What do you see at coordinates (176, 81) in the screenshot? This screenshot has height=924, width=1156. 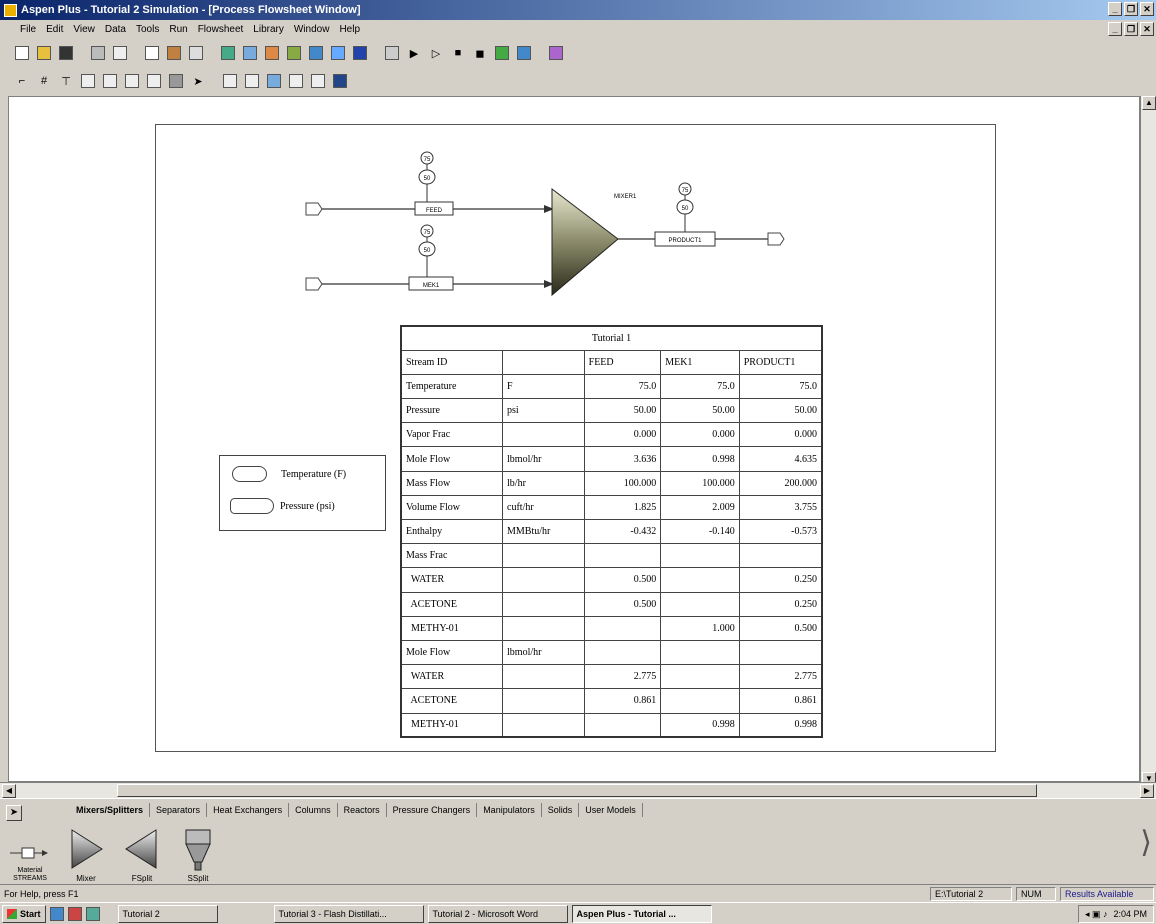 I see `print-area-icon` at bounding box center [176, 81].